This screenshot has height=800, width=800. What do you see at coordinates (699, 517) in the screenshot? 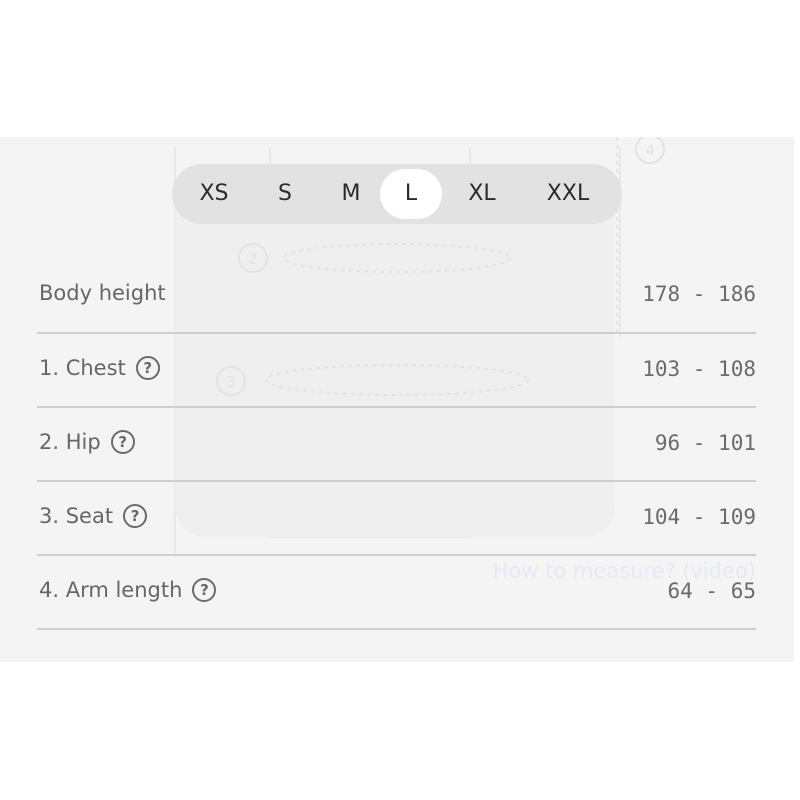
I see `measurement-value: 104 - 109` at bounding box center [699, 517].